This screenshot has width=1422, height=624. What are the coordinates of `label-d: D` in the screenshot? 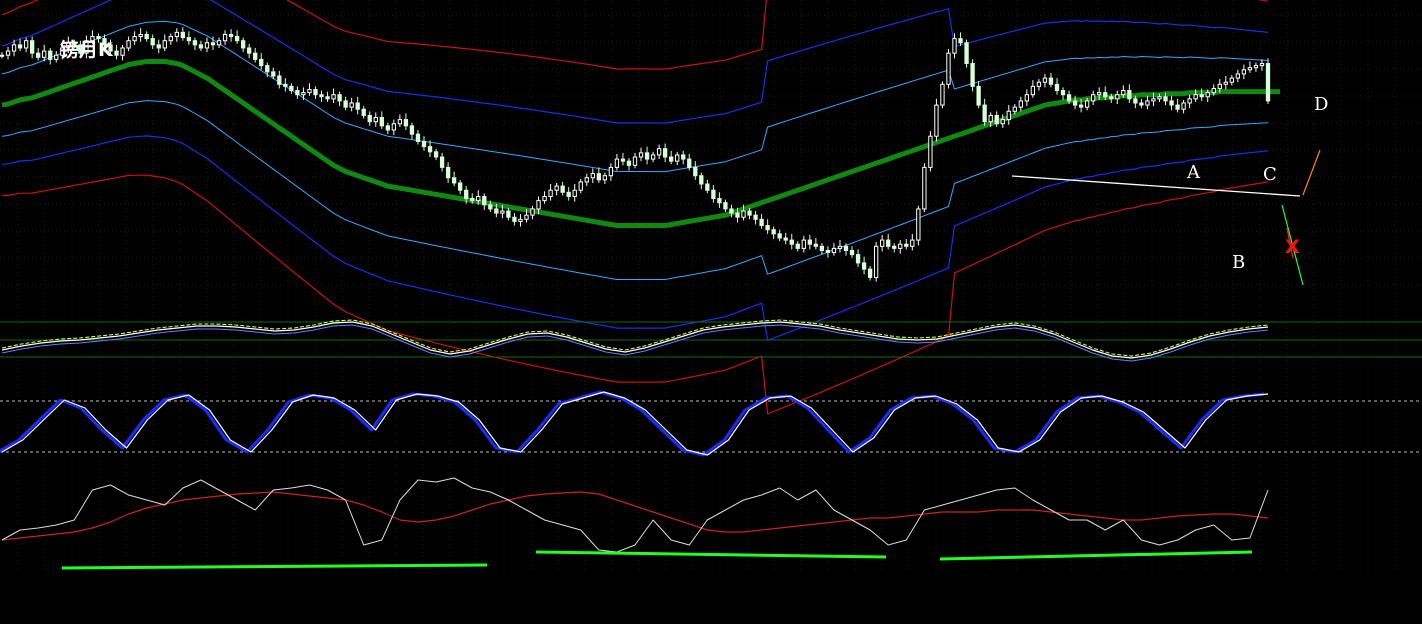 It's located at (1321, 104).